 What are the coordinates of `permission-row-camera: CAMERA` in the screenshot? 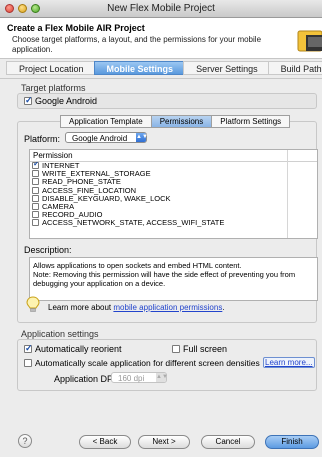 It's located at (173, 206).